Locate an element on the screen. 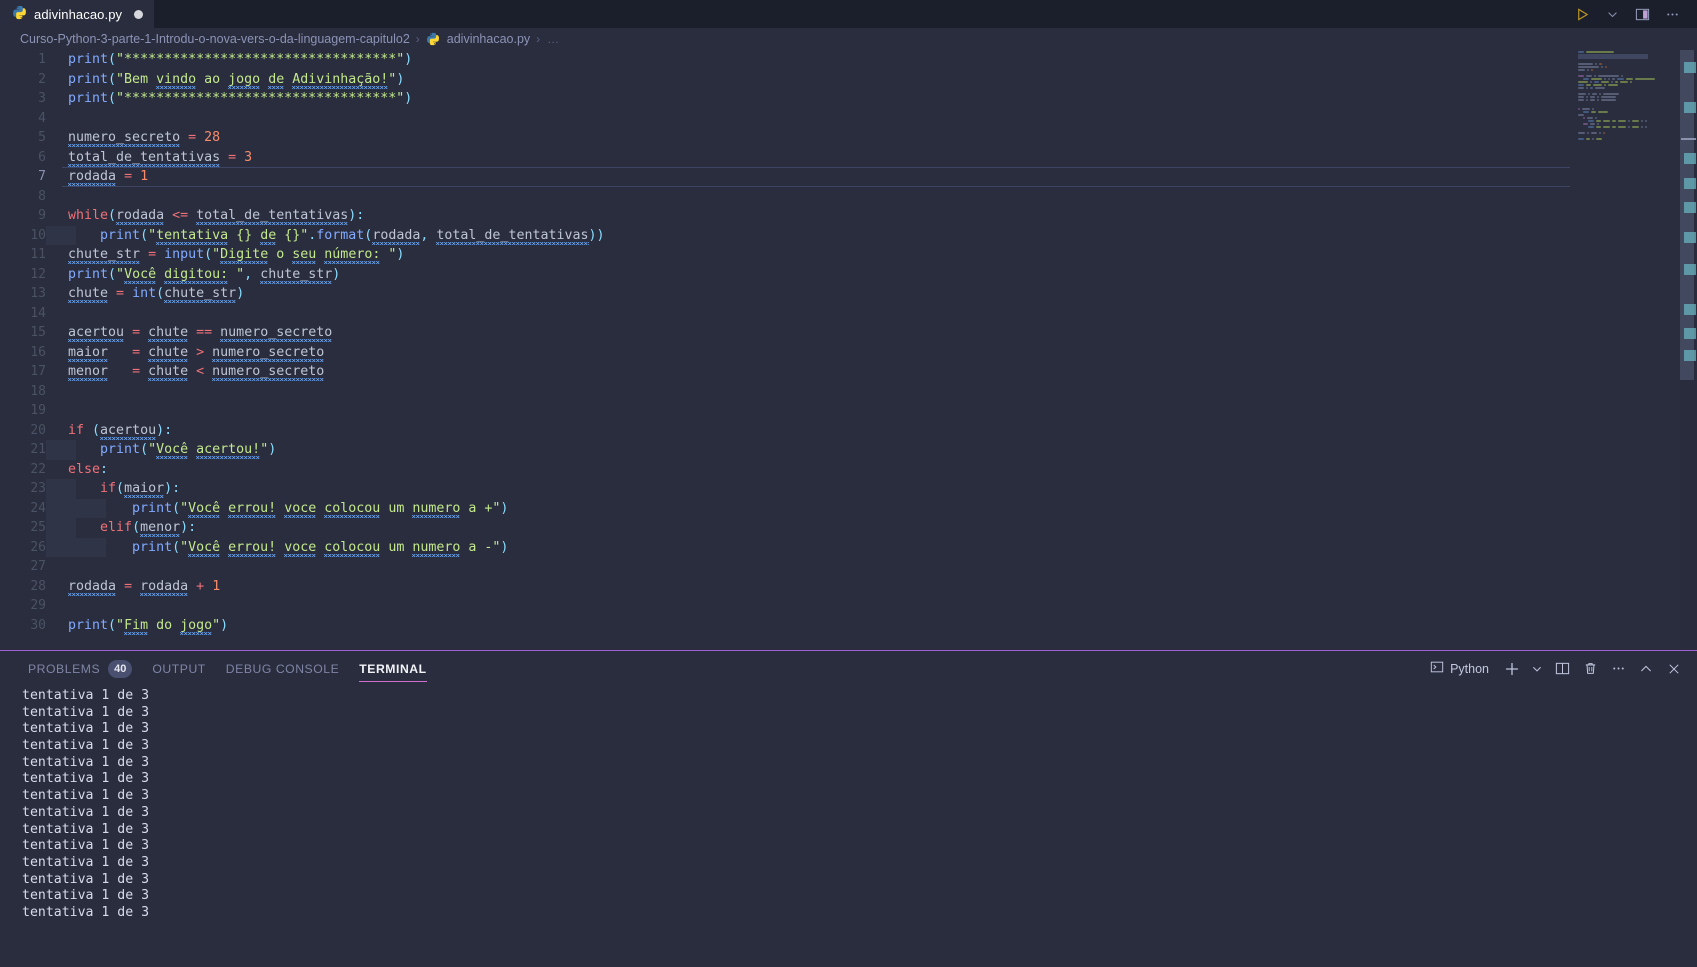  line-number: 1 is located at coordinates (42, 59).